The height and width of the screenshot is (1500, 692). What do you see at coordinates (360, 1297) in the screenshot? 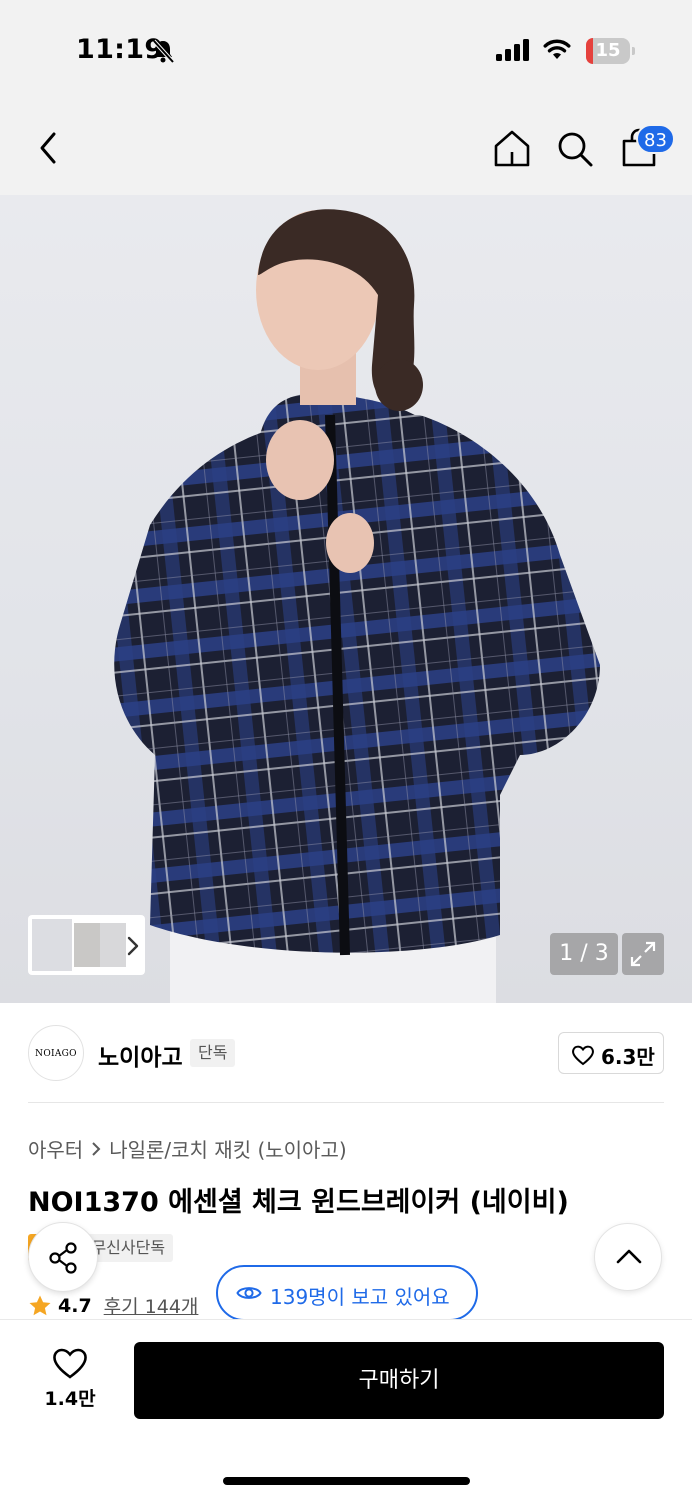
I see `live-viewers-text: 139명이 보고 있어요` at bounding box center [360, 1297].